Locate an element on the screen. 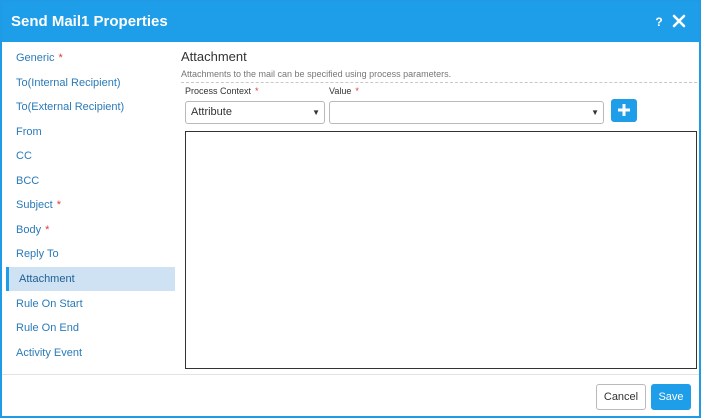 This screenshot has height=418, width=701. plus-icon is located at coordinates (624, 110).